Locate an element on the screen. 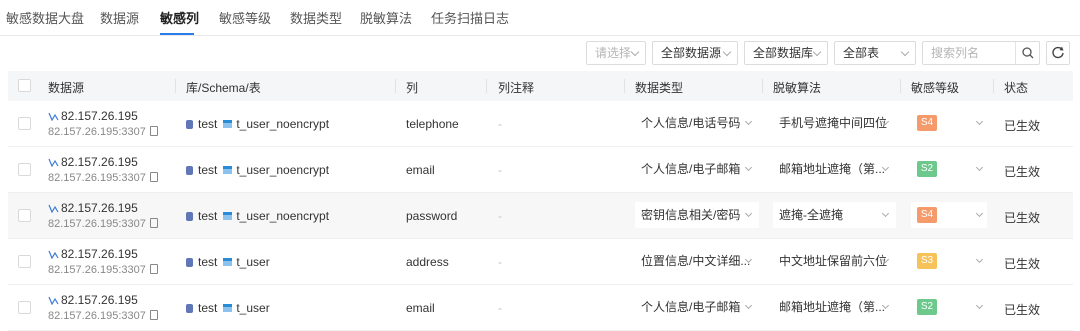 This screenshot has width=1080, height=331. database-filter-label: 全部数据库 is located at coordinates (783, 53).